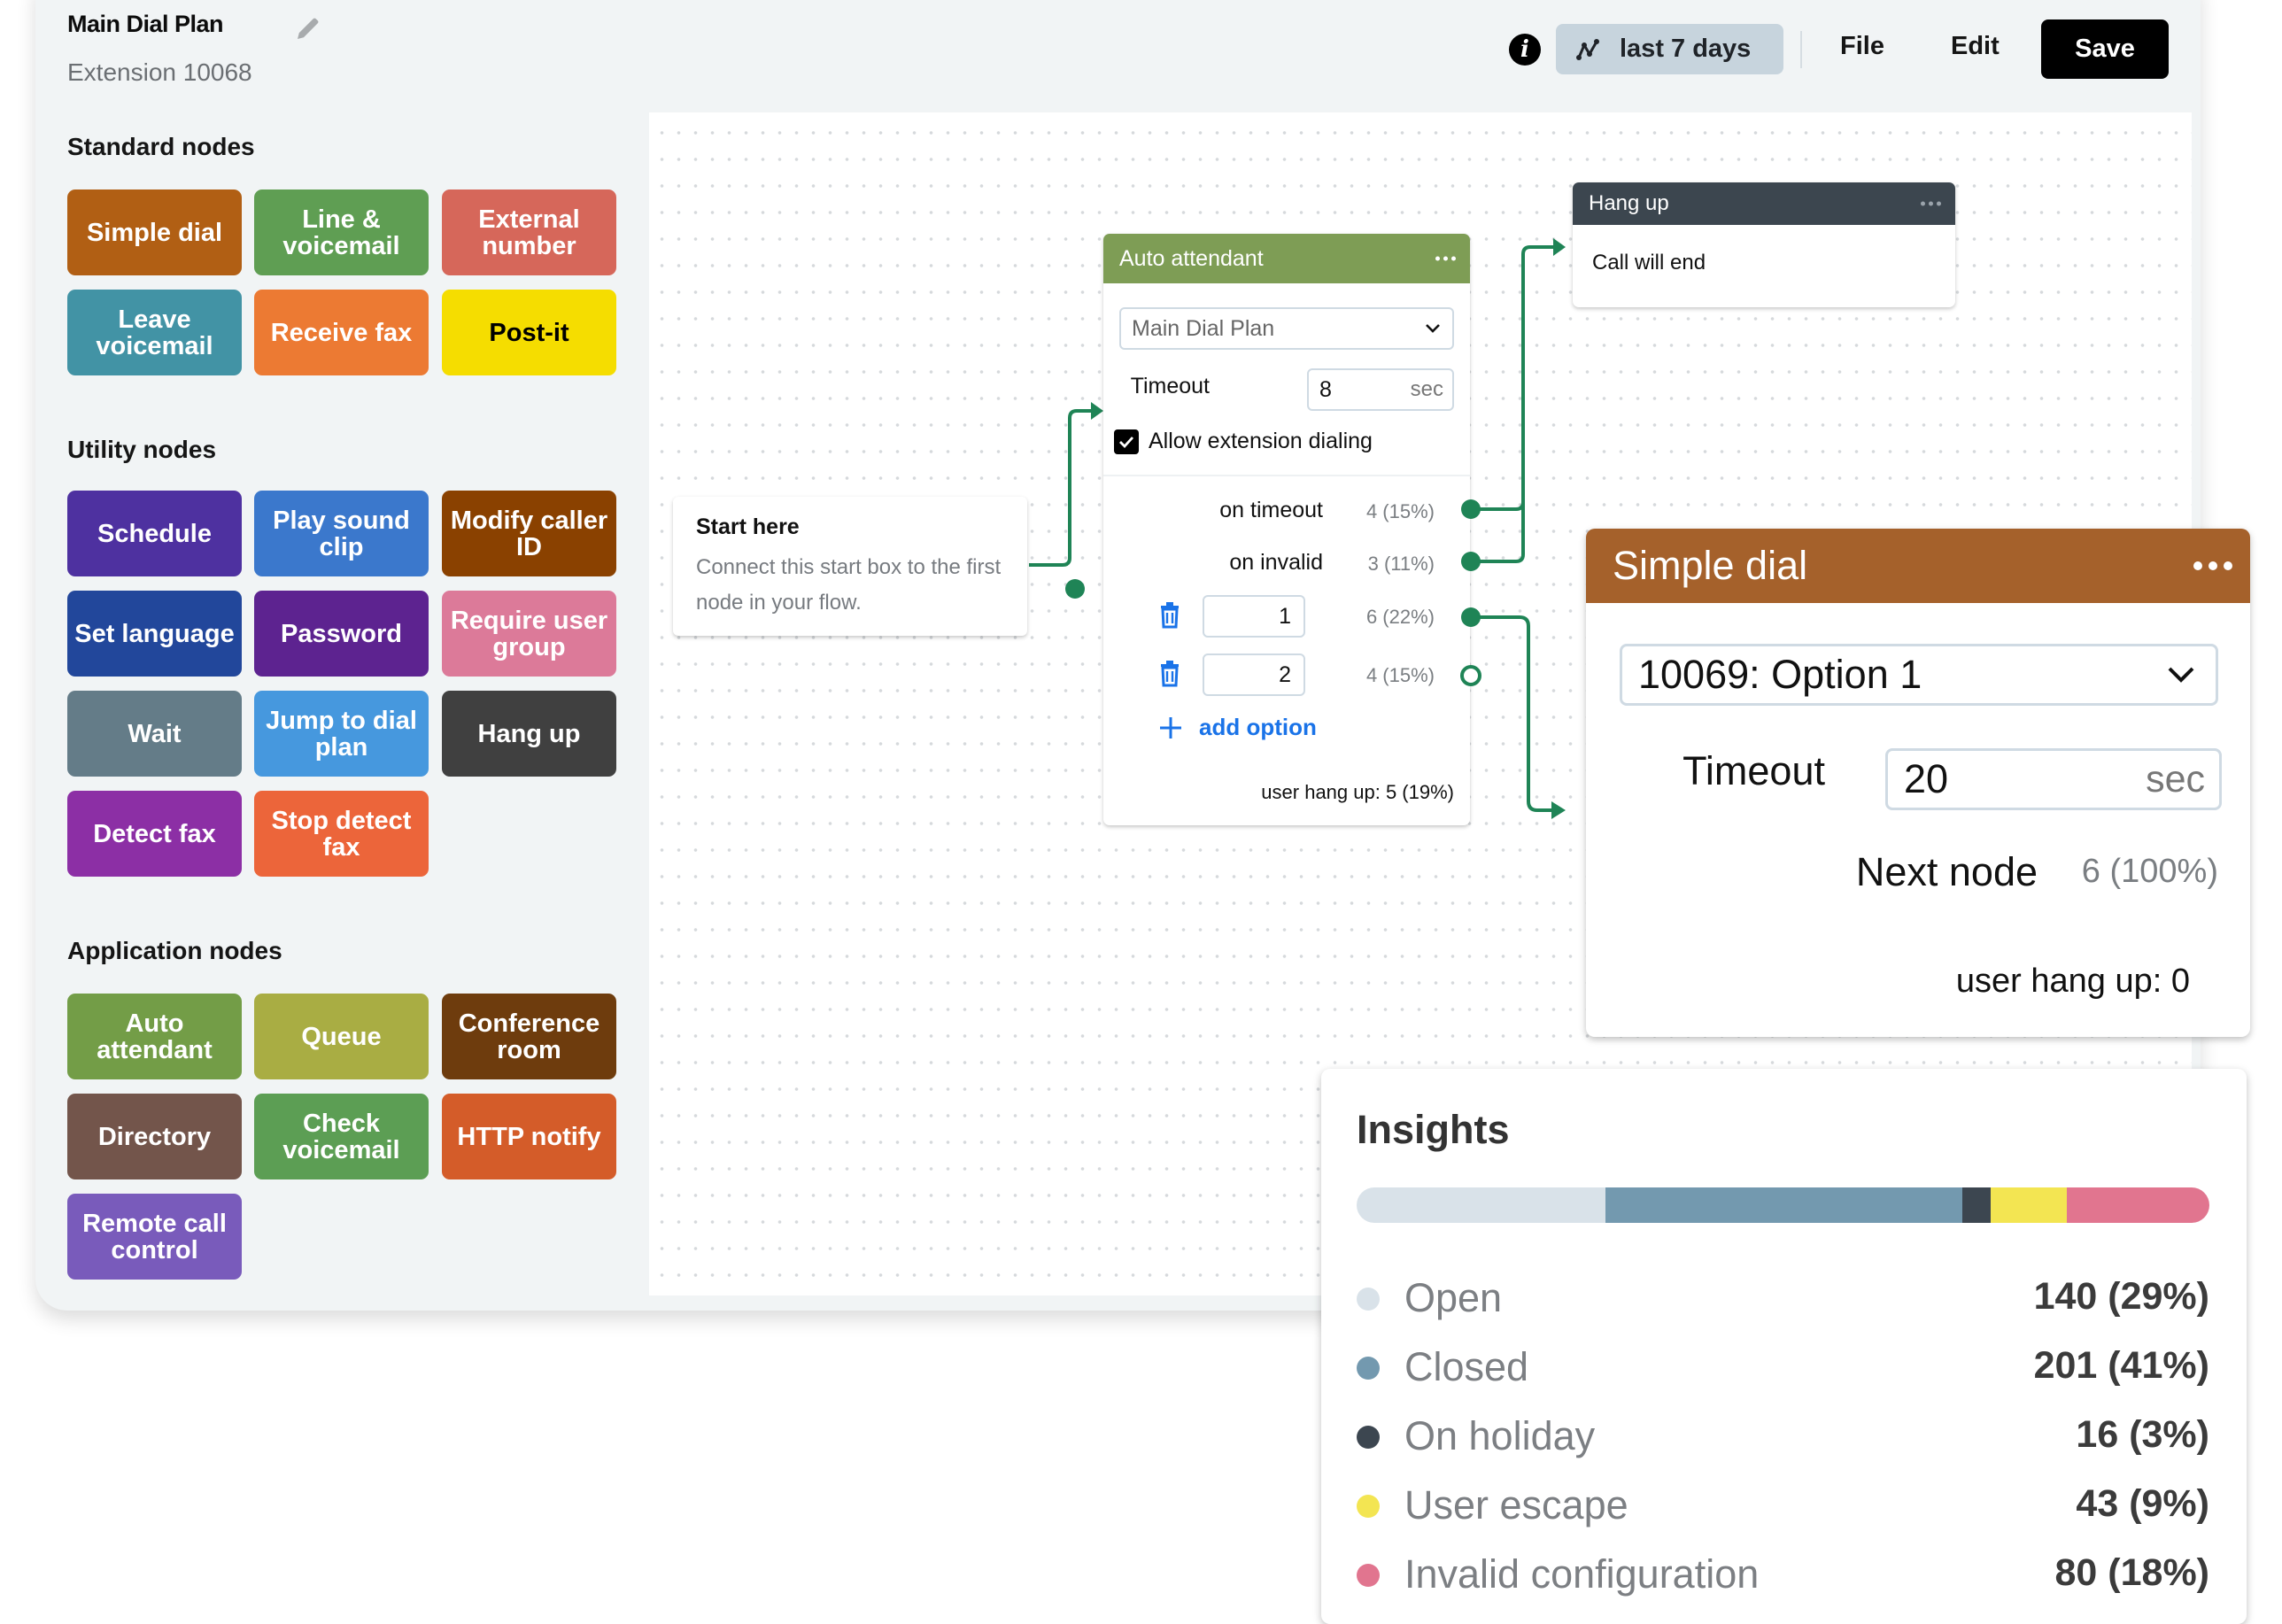 This screenshot has width=2282, height=1624. I want to click on start-title: Start here, so click(748, 527).